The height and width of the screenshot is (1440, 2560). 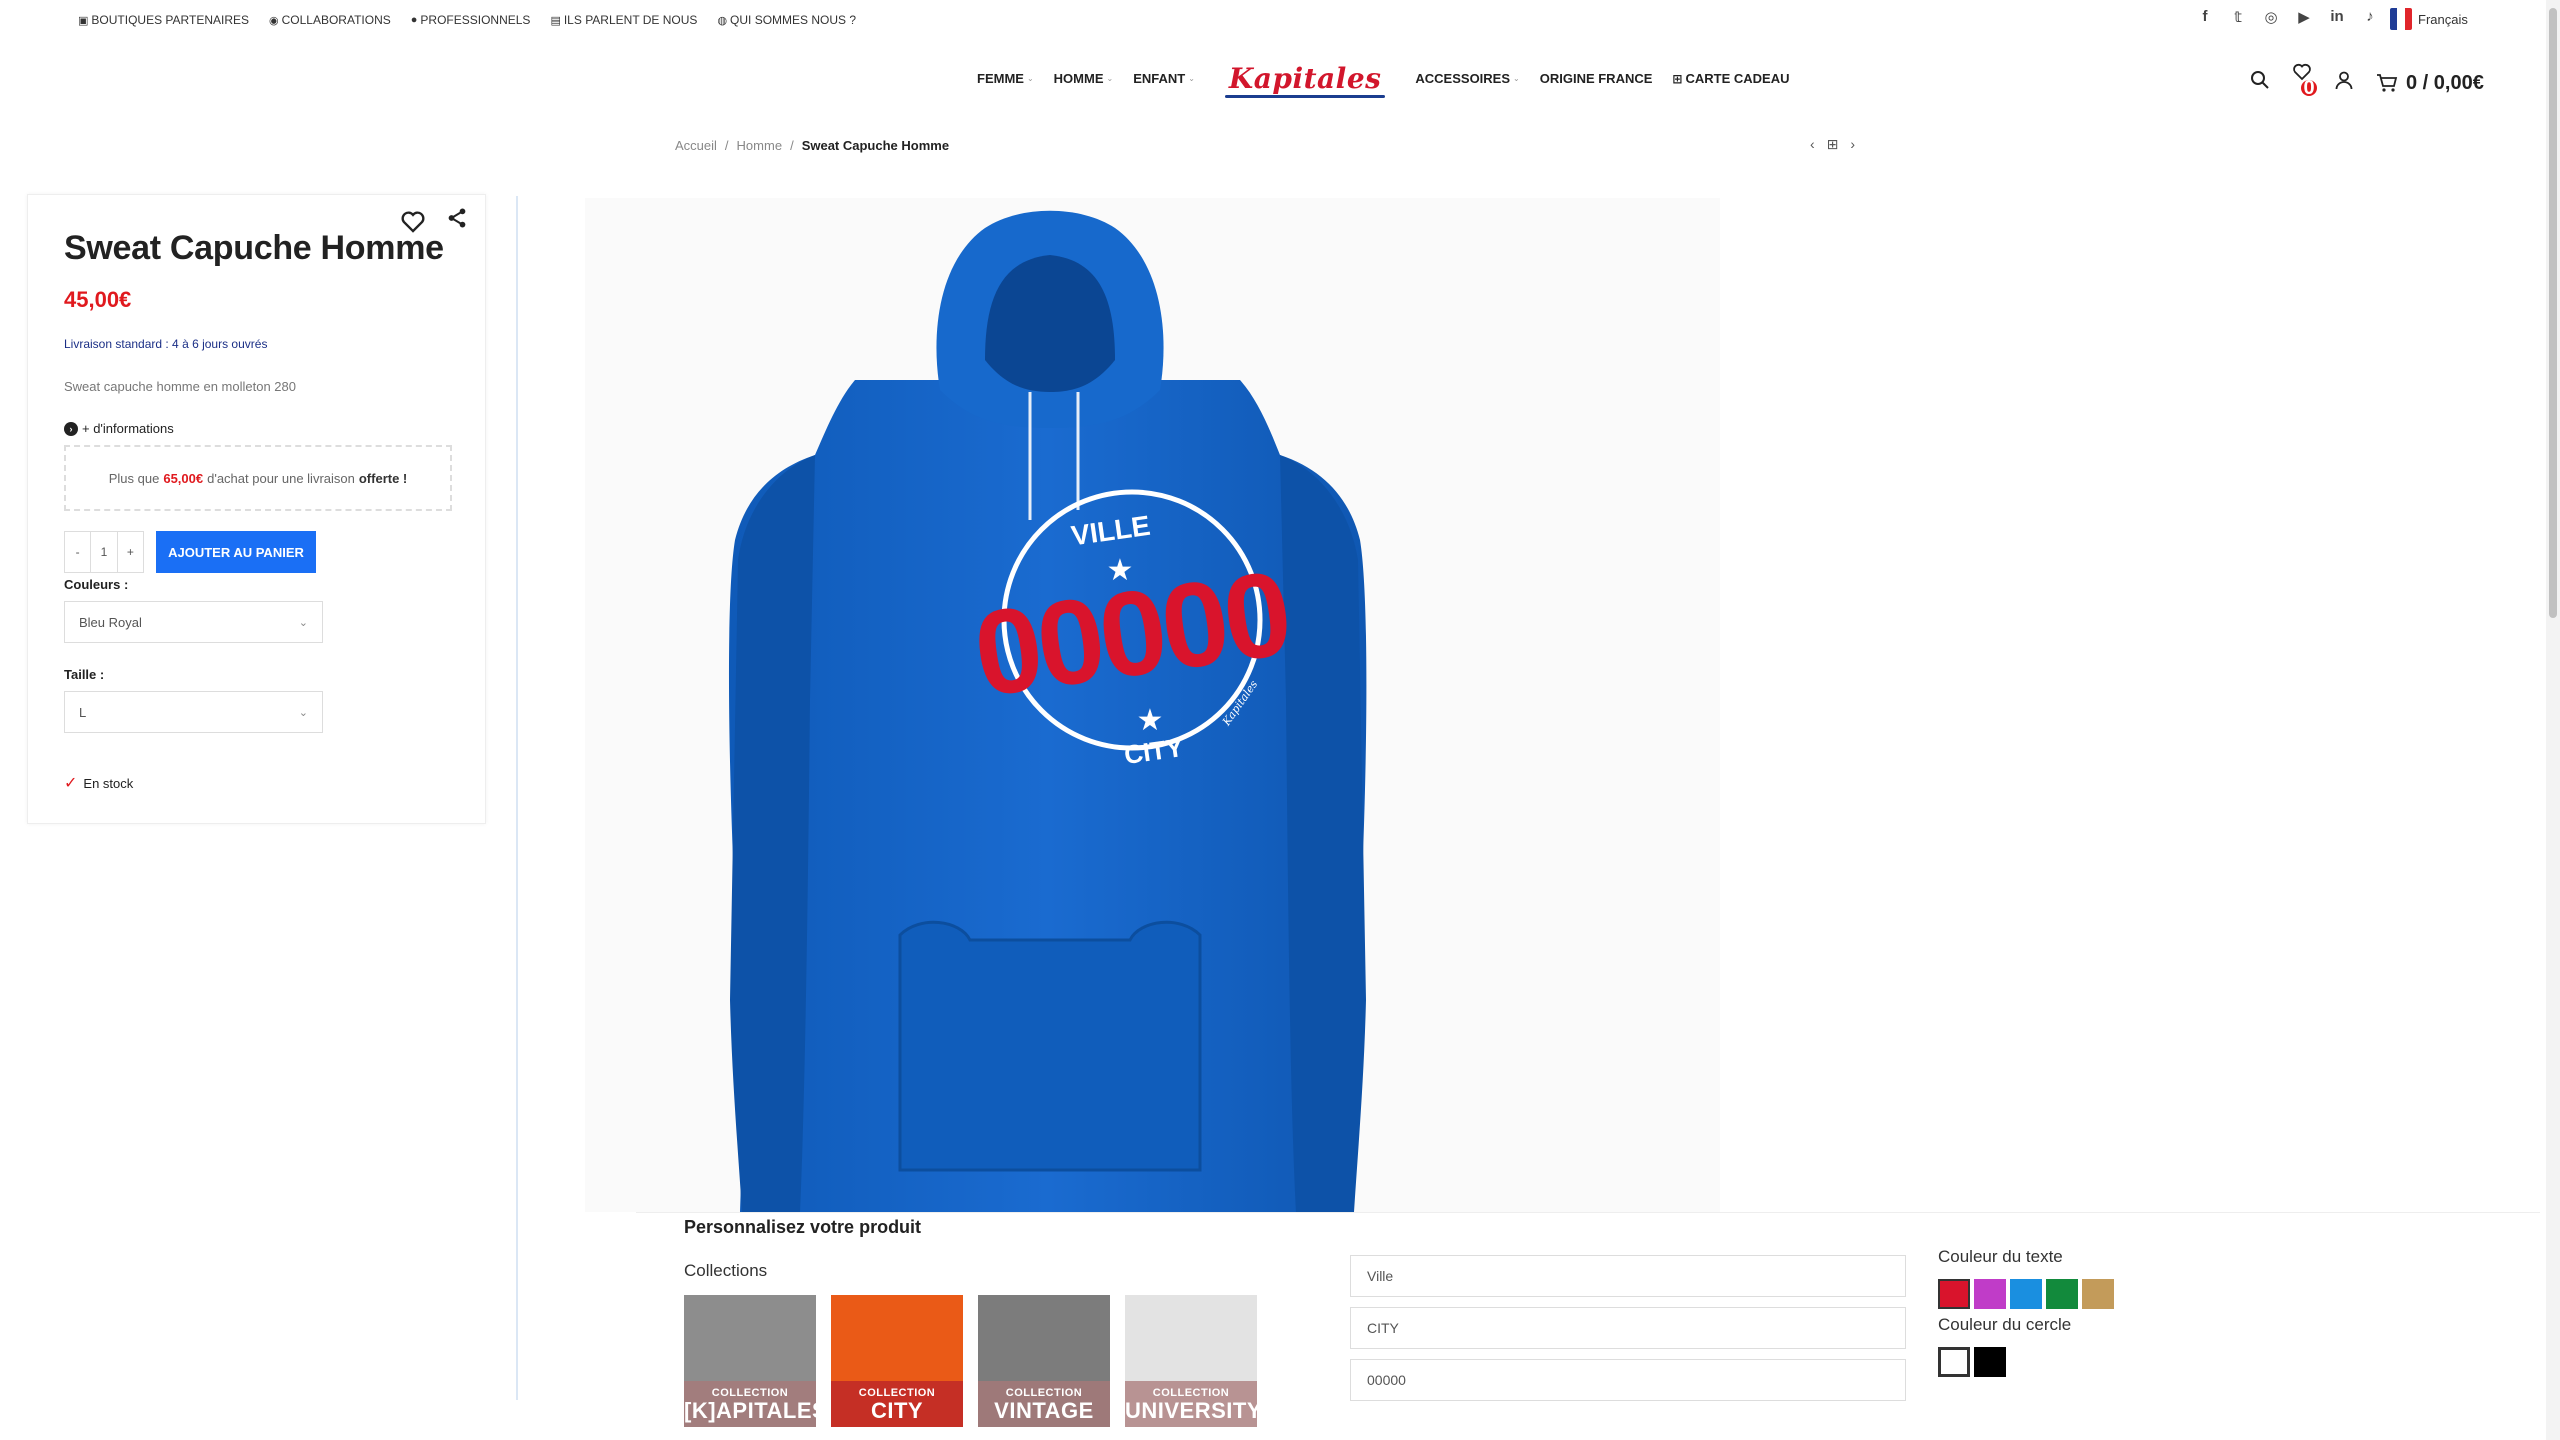 I want to click on user-icon: ●, so click(x=414, y=20).